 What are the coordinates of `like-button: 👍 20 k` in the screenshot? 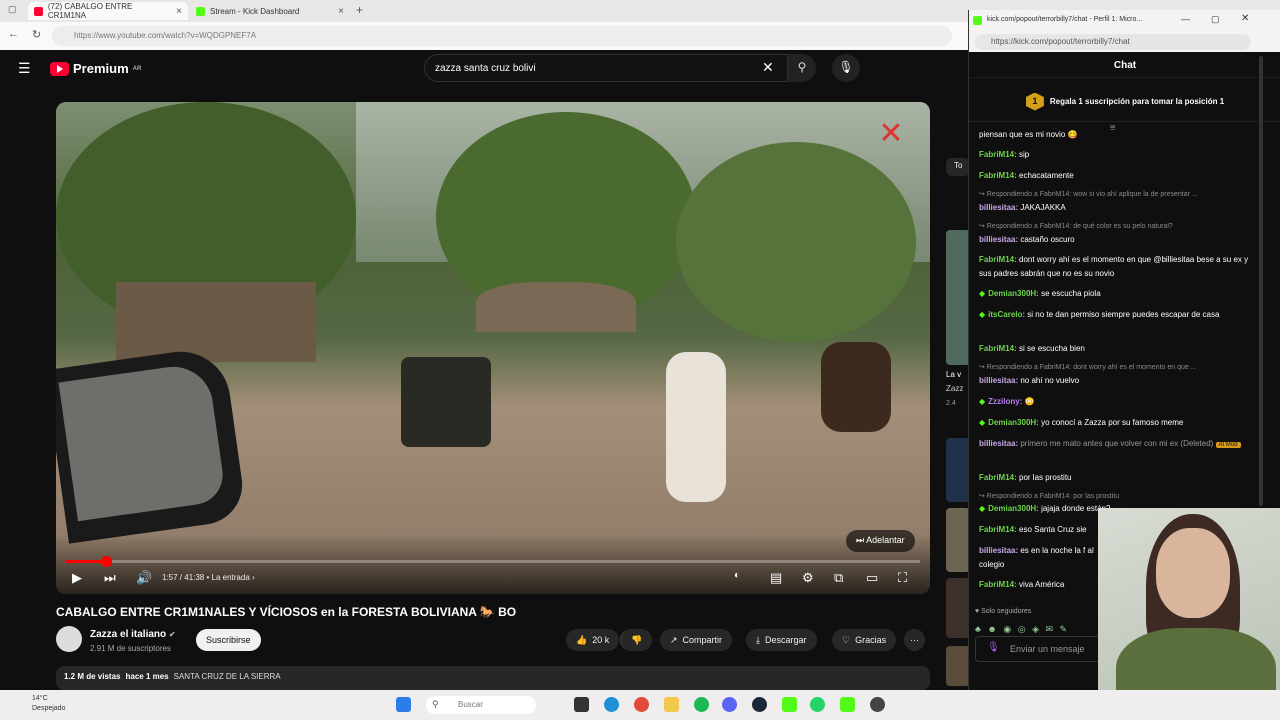 It's located at (593, 640).